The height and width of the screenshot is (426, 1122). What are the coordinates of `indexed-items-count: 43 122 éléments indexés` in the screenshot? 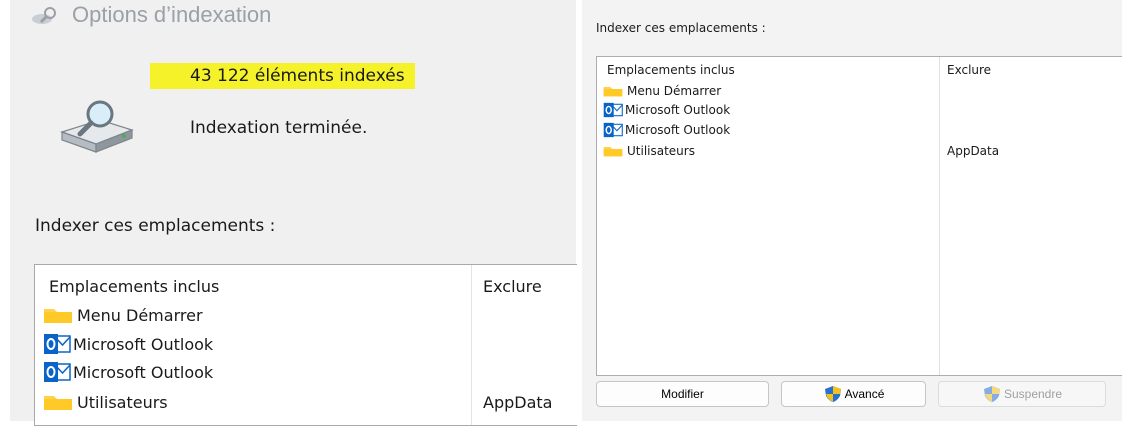 It's located at (282, 76).